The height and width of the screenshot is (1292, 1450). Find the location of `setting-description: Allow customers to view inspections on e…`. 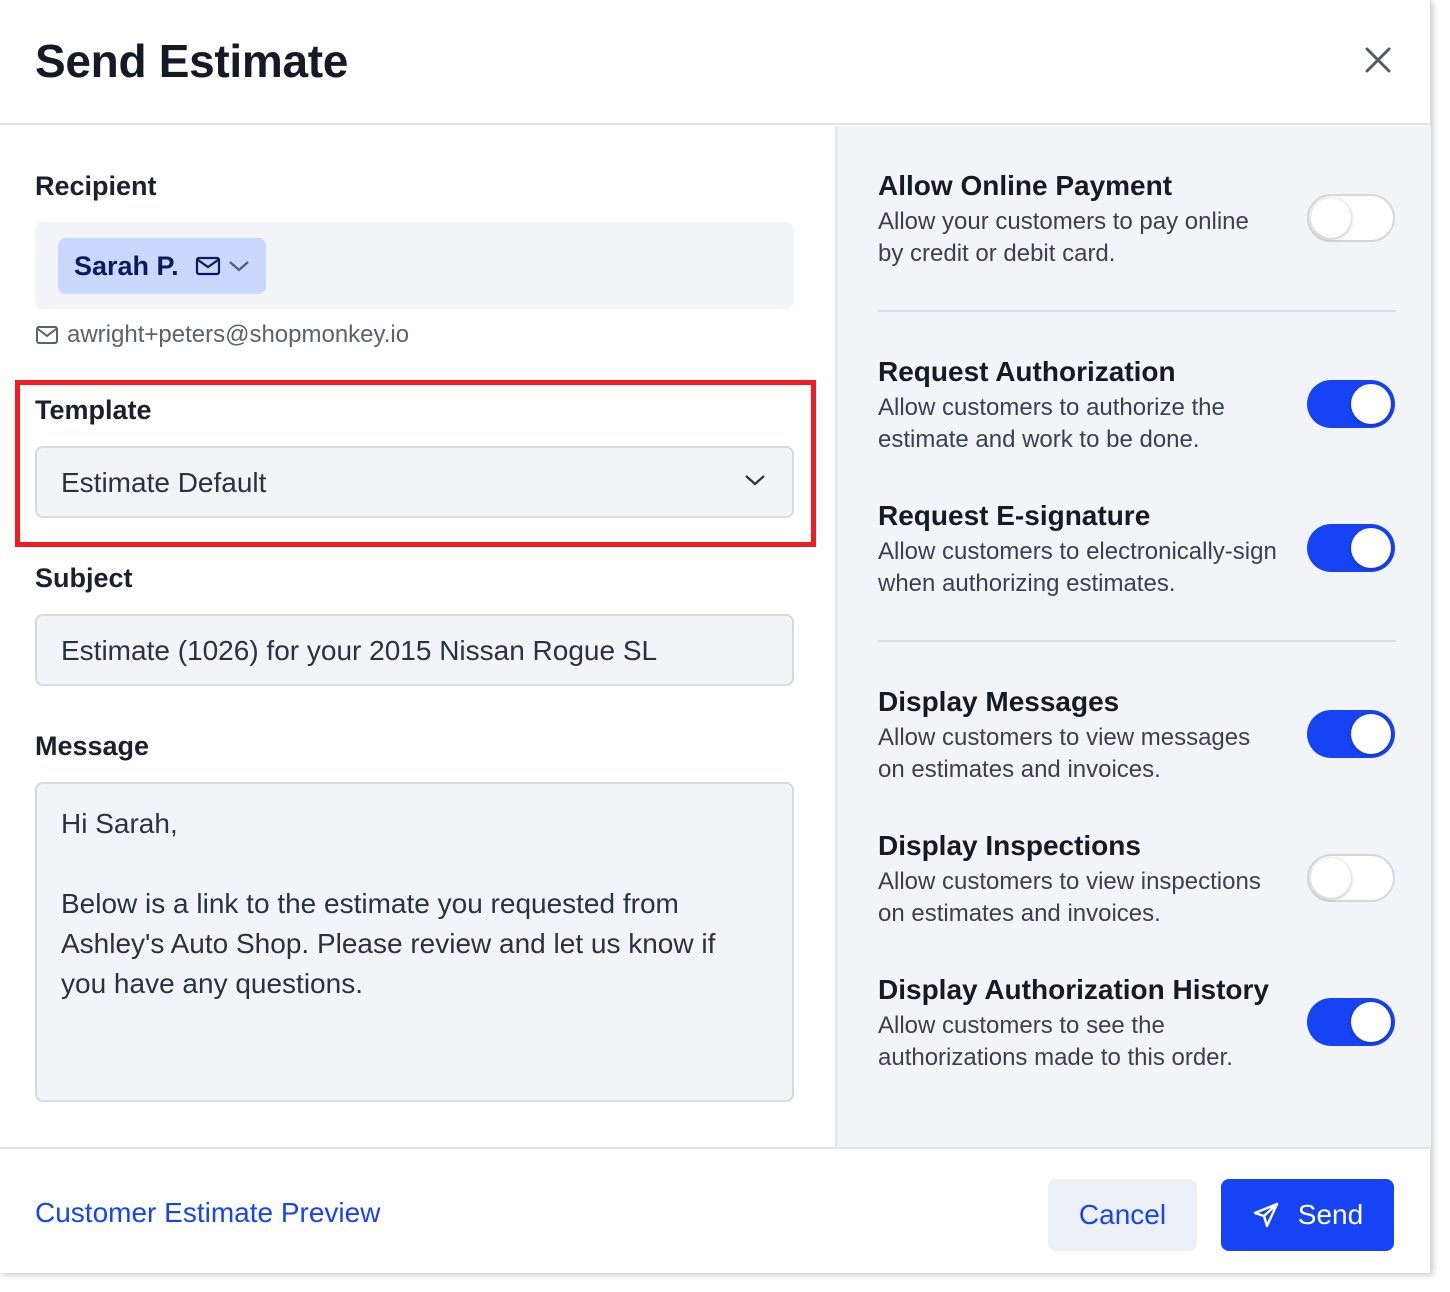

setting-description: Allow customers to view inspections on e… is located at coordinates (1069, 897).